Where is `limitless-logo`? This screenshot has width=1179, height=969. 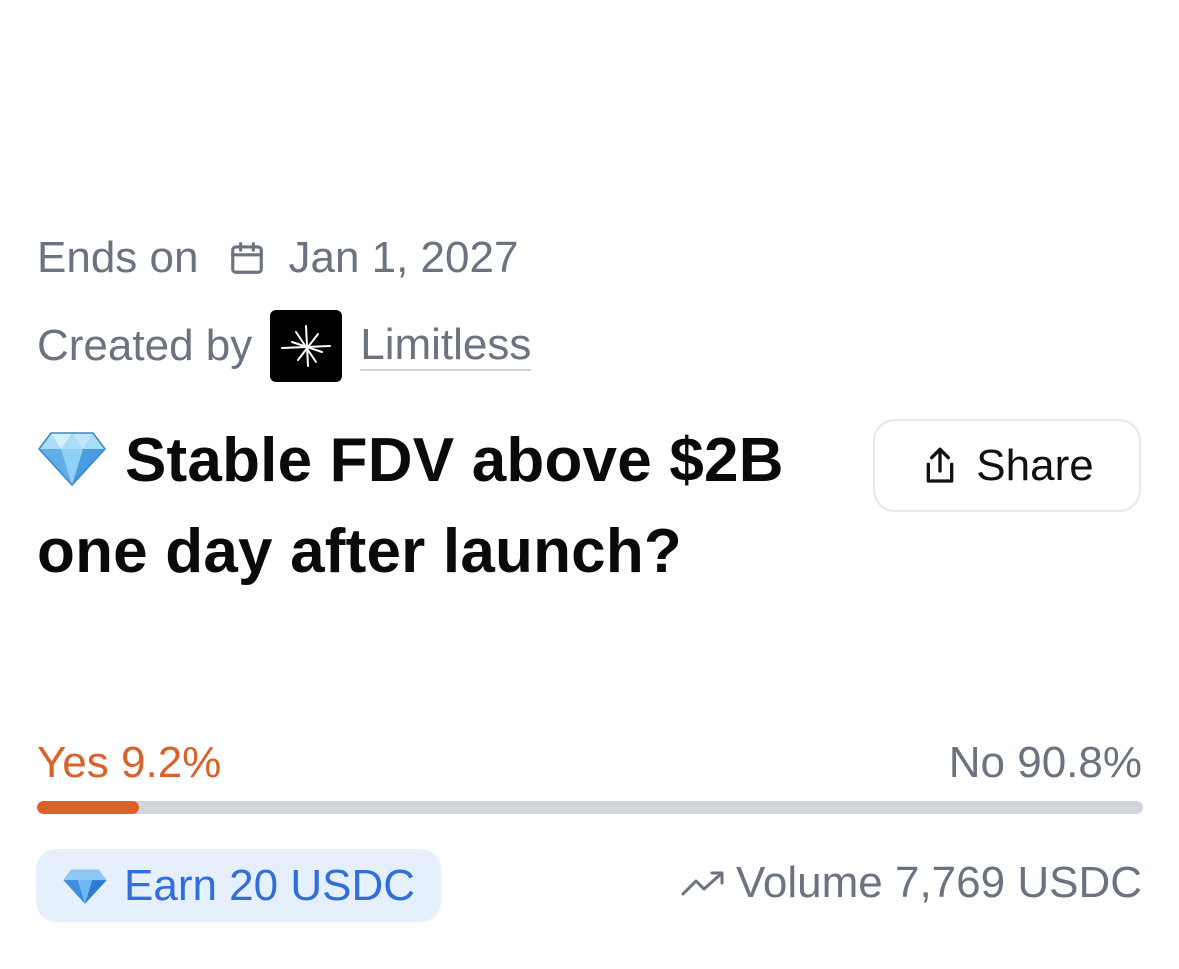
limitless-logo is located at coordinates (306, 346).